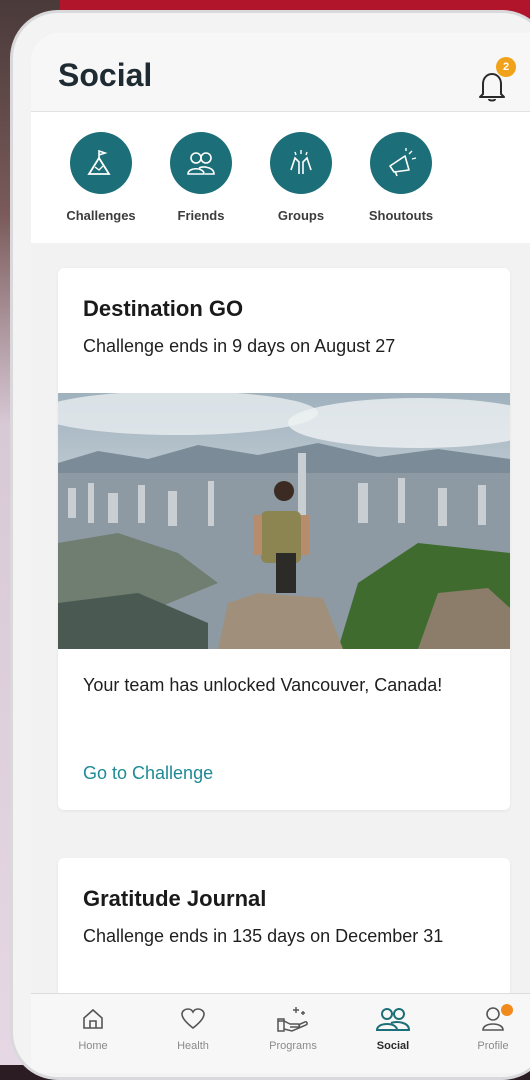 This screenshot has height=1080, width=530. I want to click on challenges-label: Challenges, so click(101, 215).